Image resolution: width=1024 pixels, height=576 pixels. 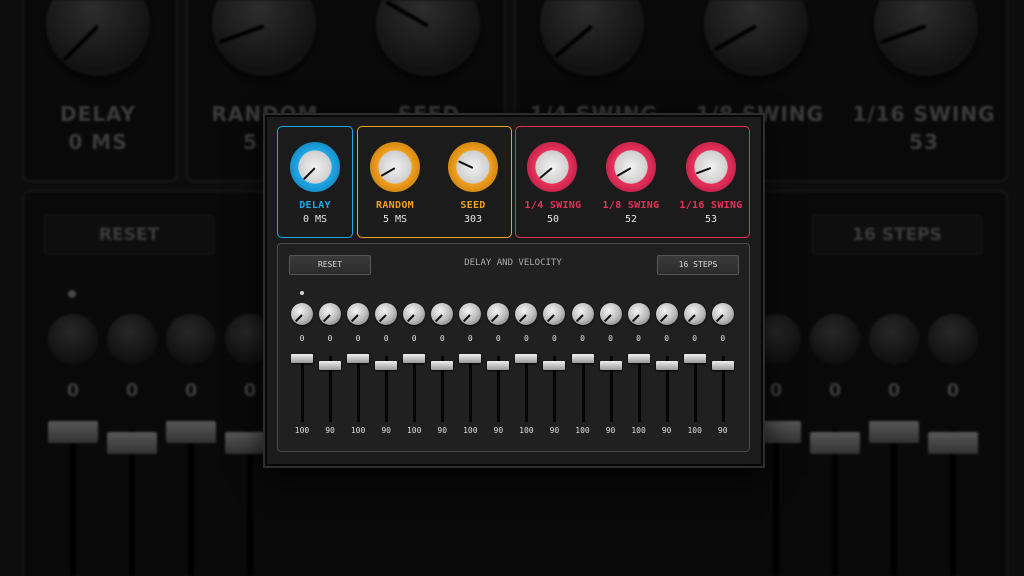 What do you see at coordinates (631, 205) in the screenshot?
I see `eighth-swing-label: 1/8 SWING` at bounding box center [631, 205].